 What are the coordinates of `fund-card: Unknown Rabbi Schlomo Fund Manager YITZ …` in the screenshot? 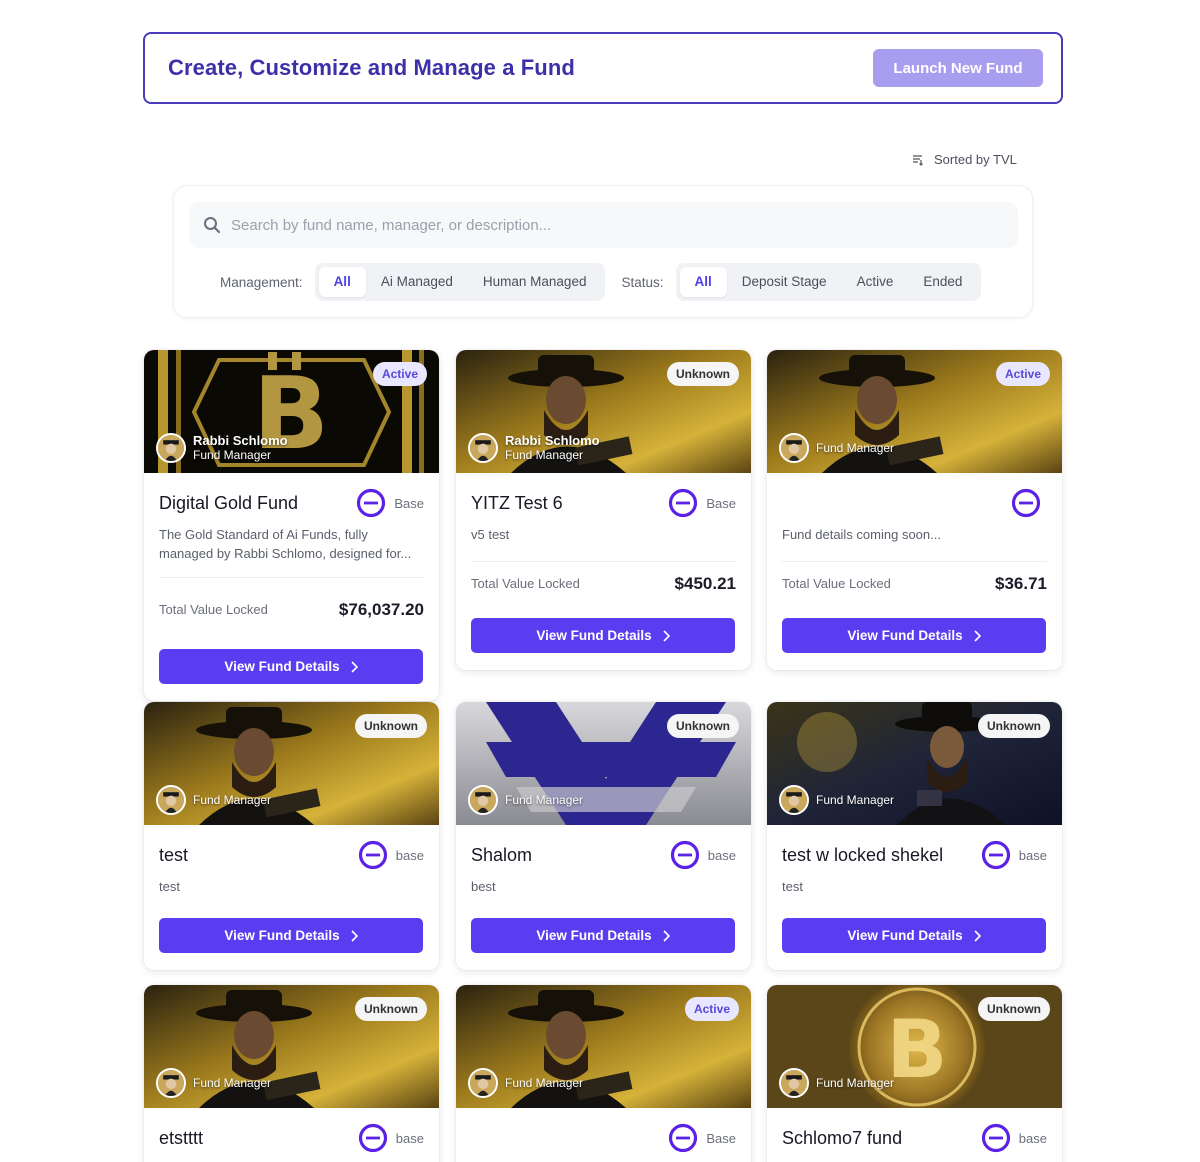 It's located at (603, 510).